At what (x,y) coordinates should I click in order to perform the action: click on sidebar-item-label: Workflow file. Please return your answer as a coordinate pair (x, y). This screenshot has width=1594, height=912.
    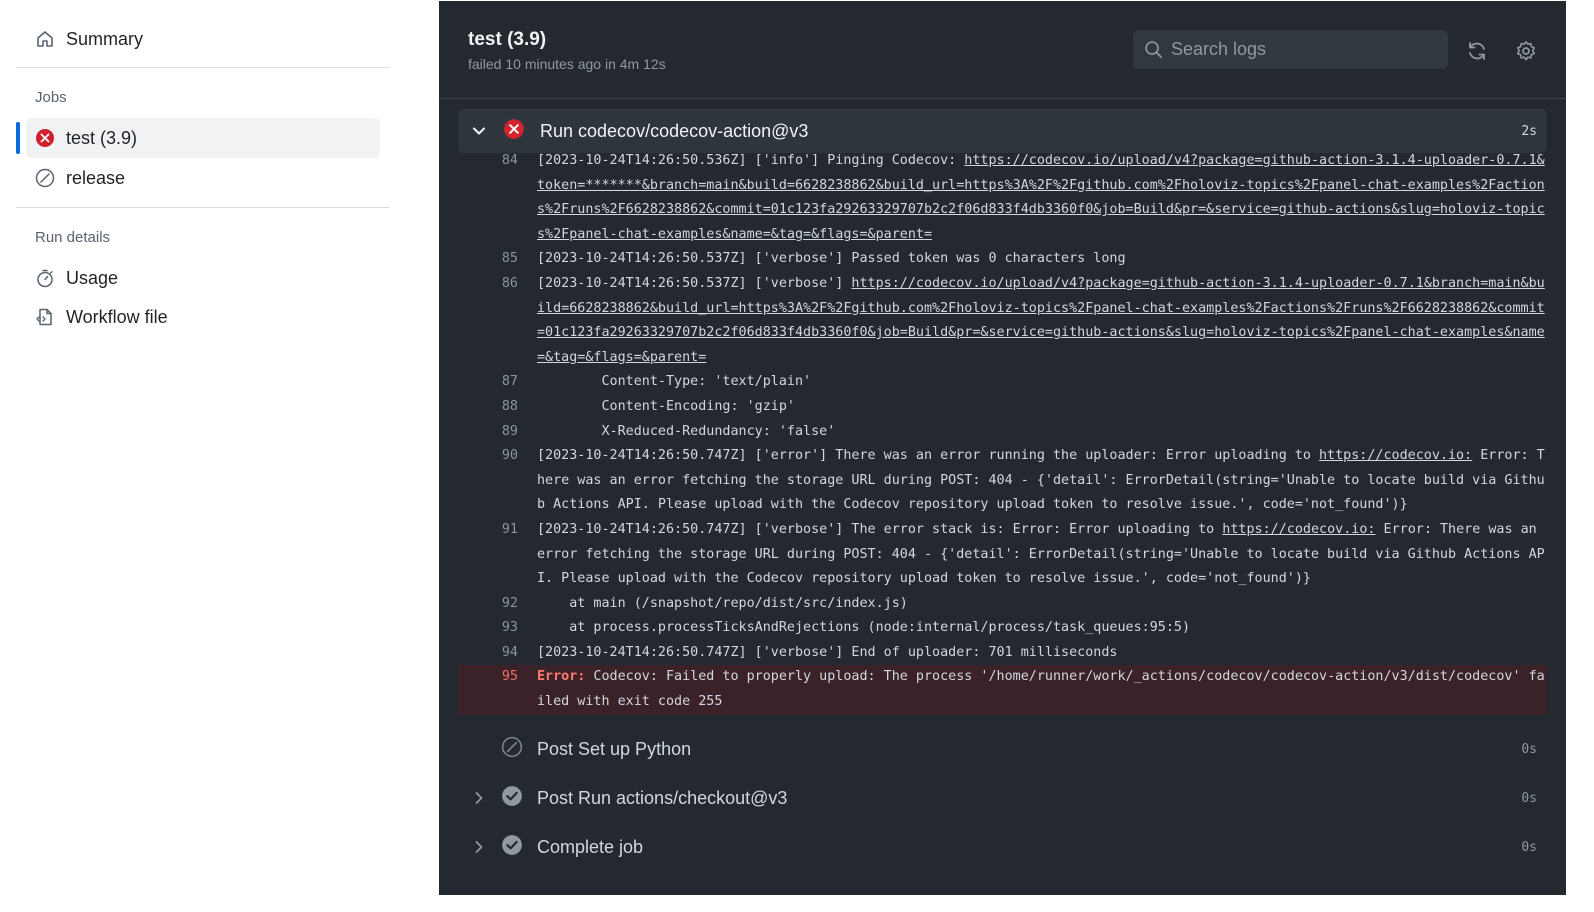
    Looking at the image, I should click on (117, 316).